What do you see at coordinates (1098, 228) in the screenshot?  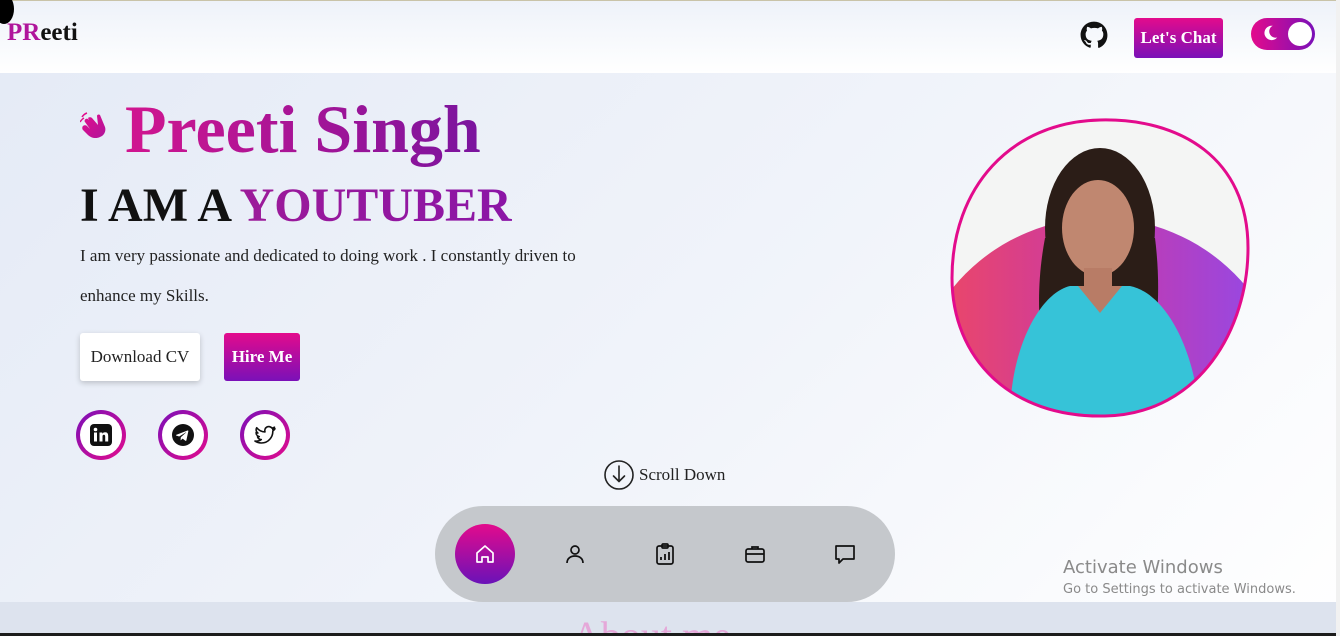 I see `face-shape` at bounding box center [1098, 228].